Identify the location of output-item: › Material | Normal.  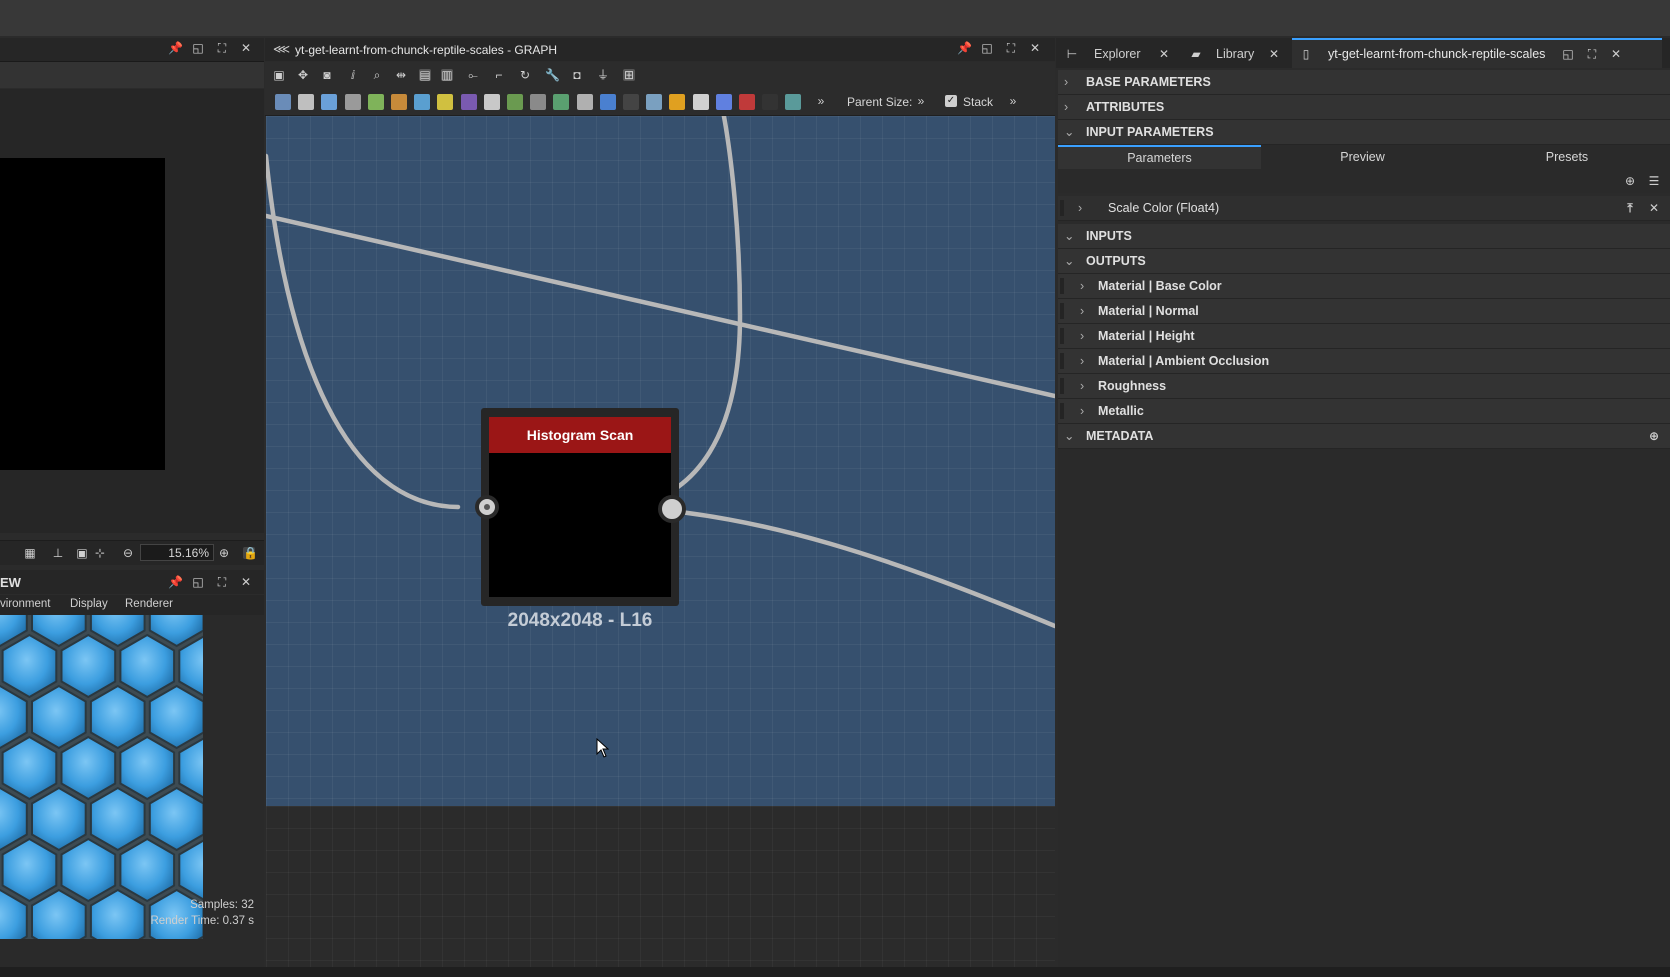
(1364, 311).